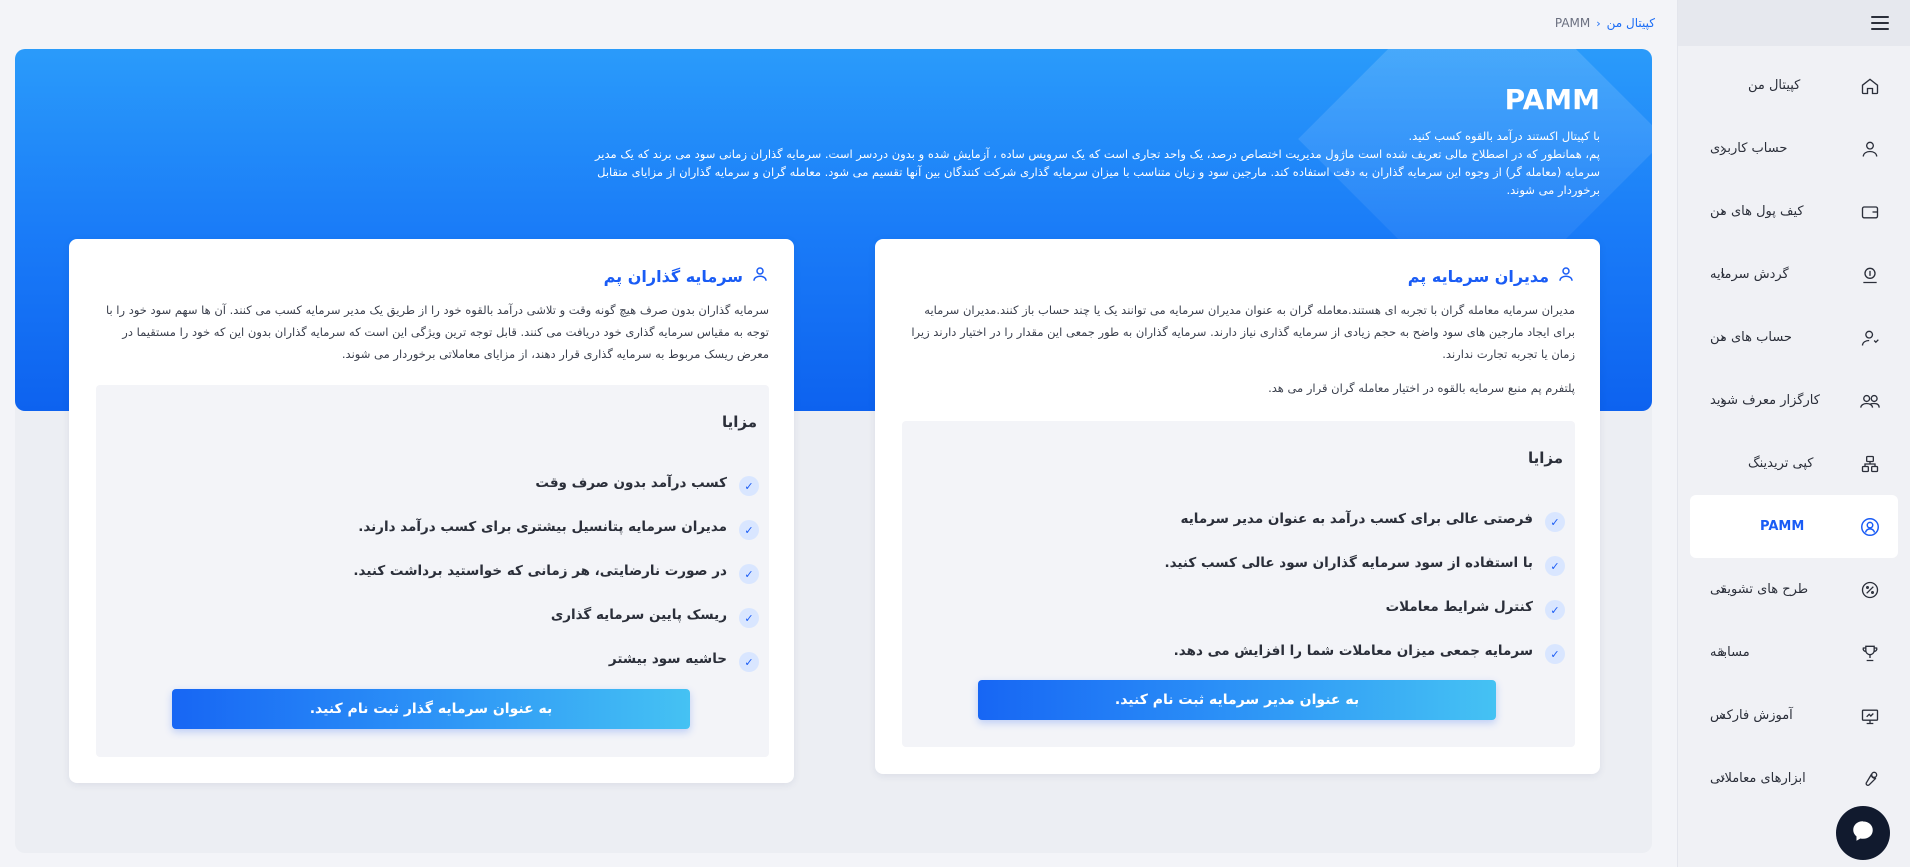 The height and width of the screenshot is (867, 1910). I want to click on user-account-icon, so click(1870, 338).